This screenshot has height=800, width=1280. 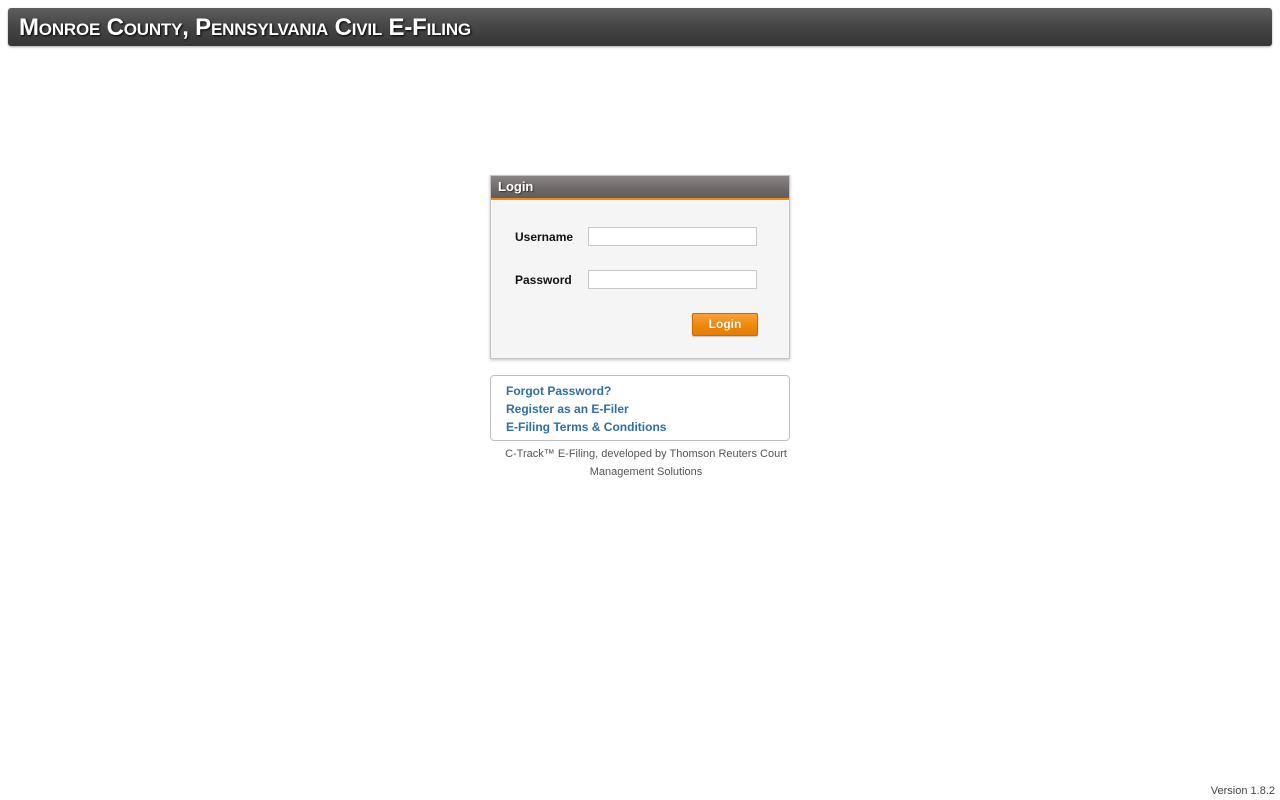 I want to click on login-panel-header: Login, so click(x=640, y=188).